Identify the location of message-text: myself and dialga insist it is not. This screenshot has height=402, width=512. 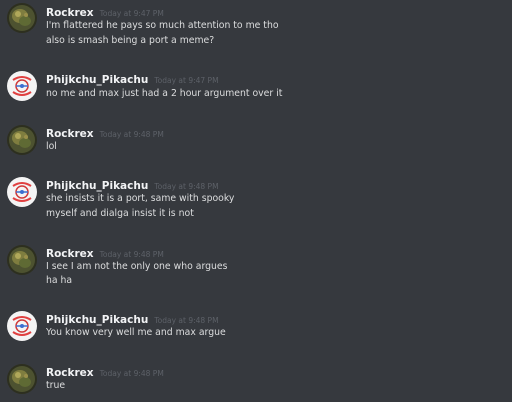
(120, 213).